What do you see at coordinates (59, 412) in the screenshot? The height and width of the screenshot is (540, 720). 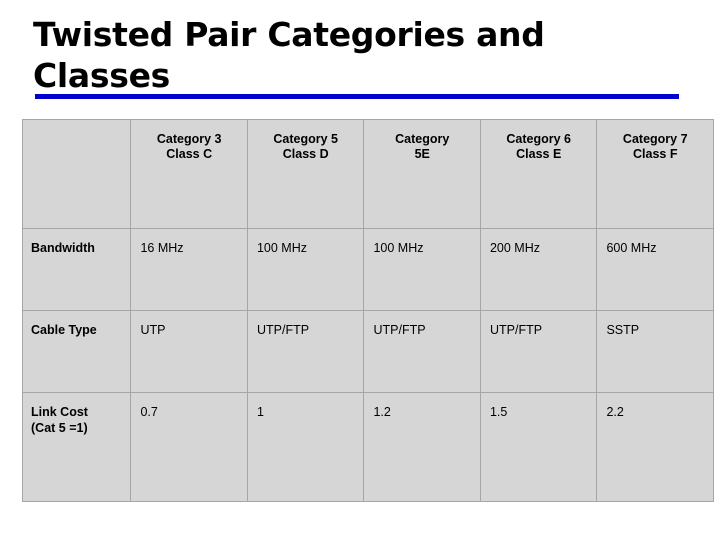 I see `row-label-line1: Link Cost` at bounding box center [59, 412].